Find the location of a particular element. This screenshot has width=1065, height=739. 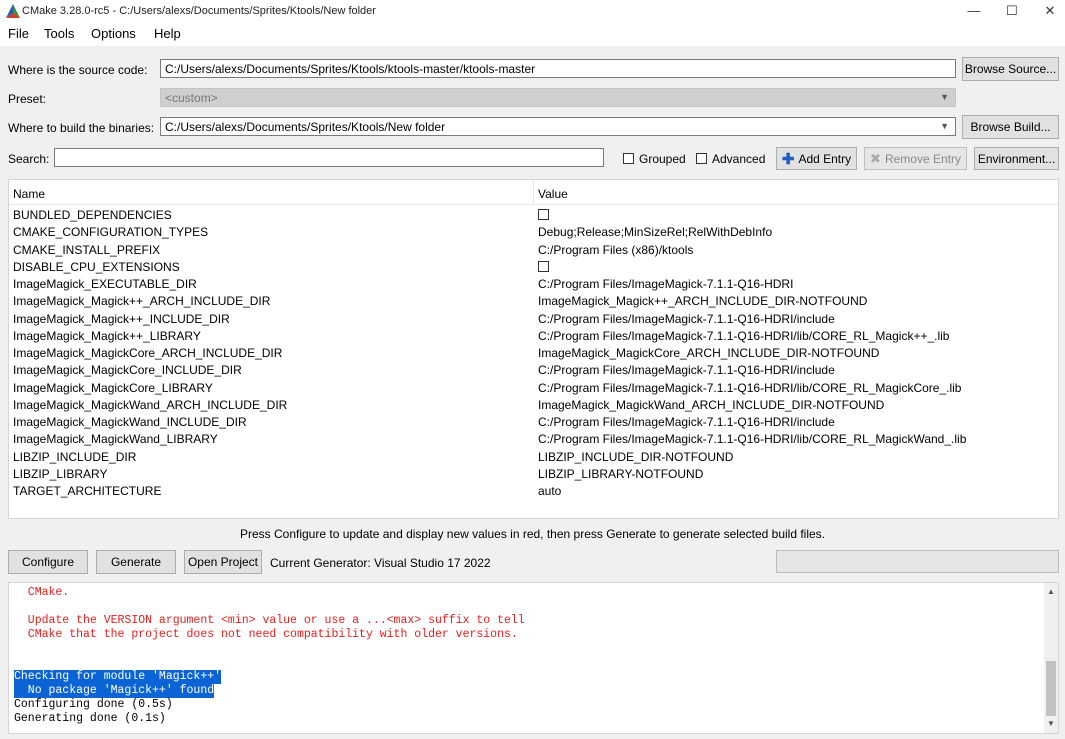

cache-entry-name: ImageMagick_Magick++_LIBRARY is located at coordinates (107, 335).